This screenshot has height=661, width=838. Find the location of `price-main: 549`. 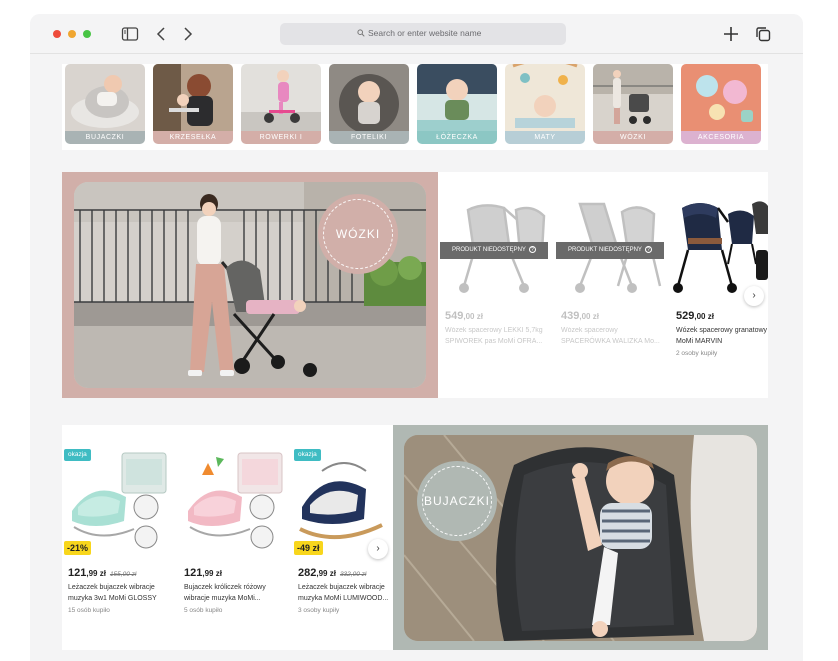

price-main: 549 is located at coordinates (454, 316).